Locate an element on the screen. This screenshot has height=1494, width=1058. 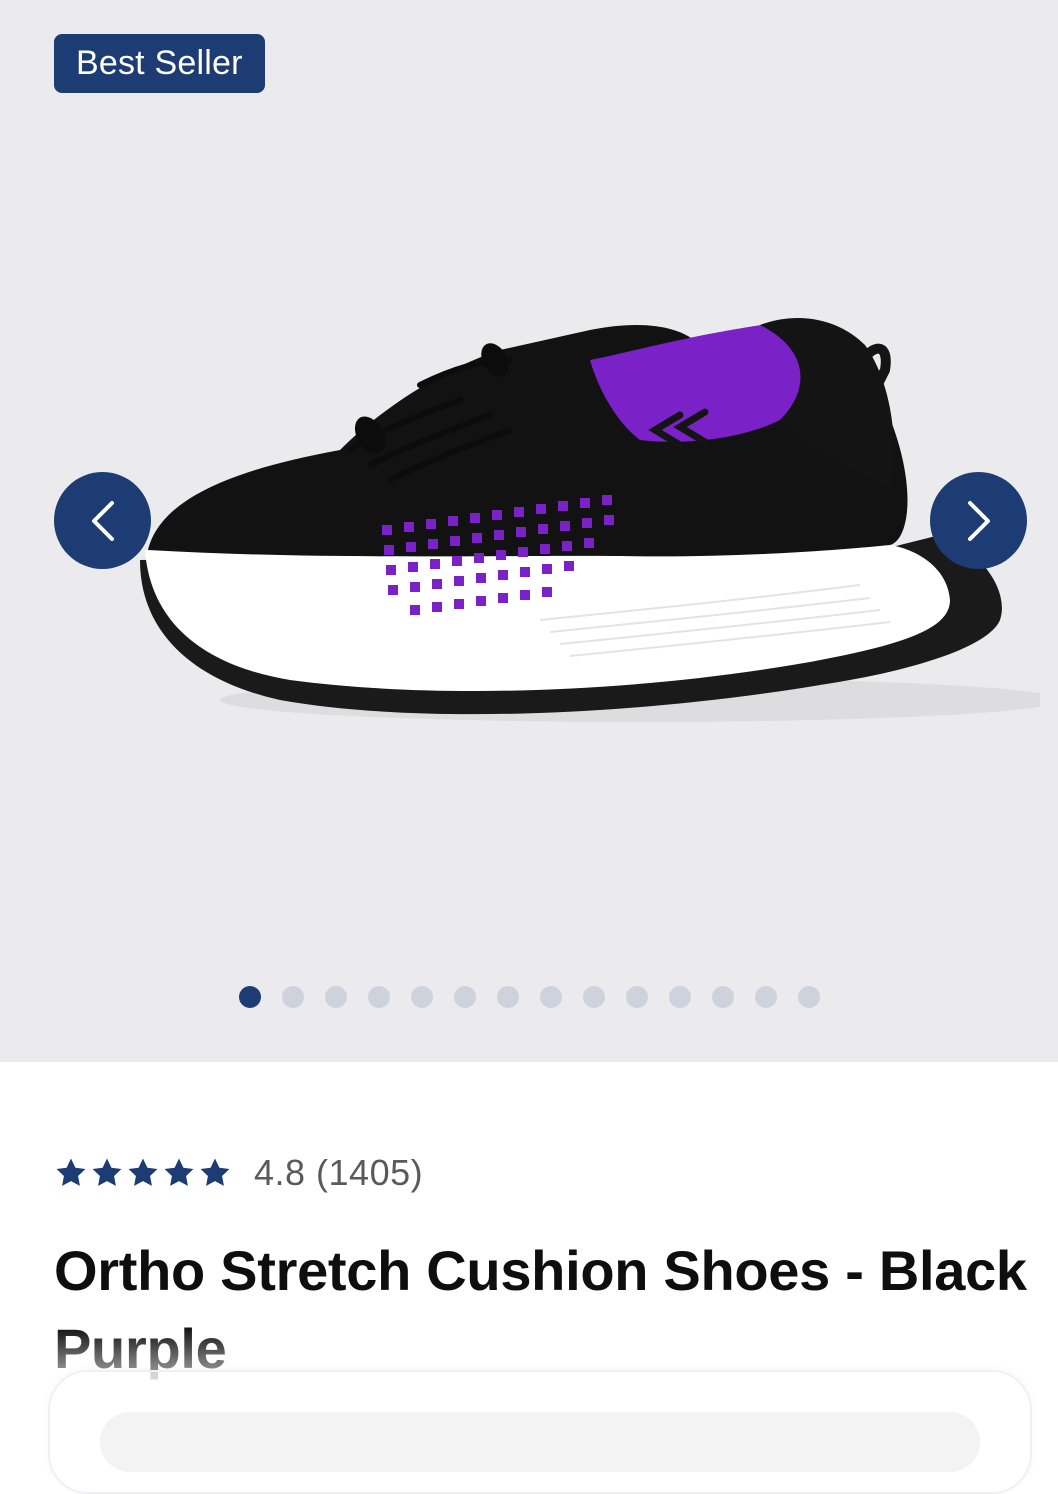
prev-image-button is located at coordinates (102, 520).